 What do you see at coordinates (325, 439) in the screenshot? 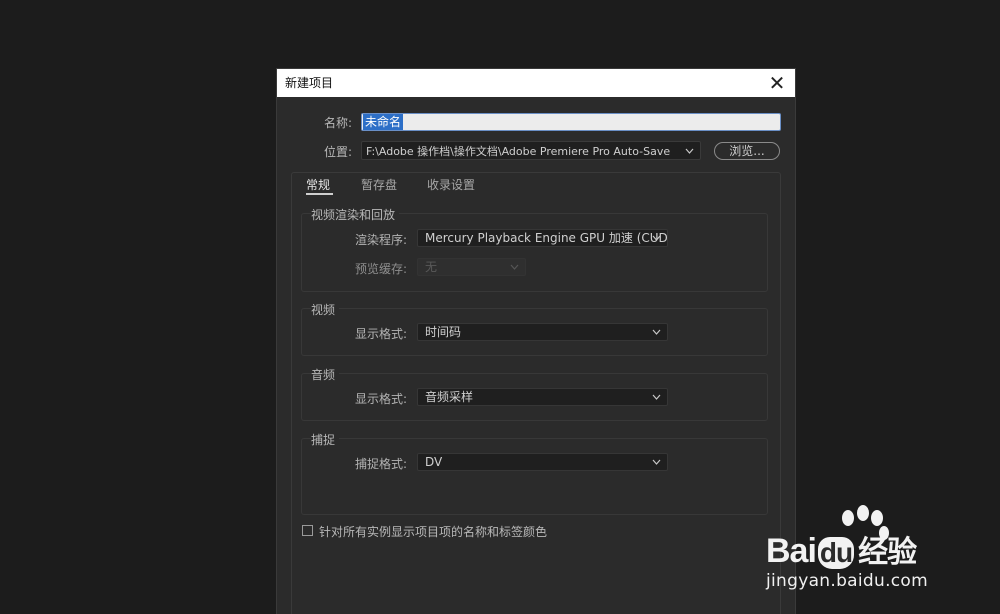
I see `capture-title: 捕捉` at bounding box center [325, 439].